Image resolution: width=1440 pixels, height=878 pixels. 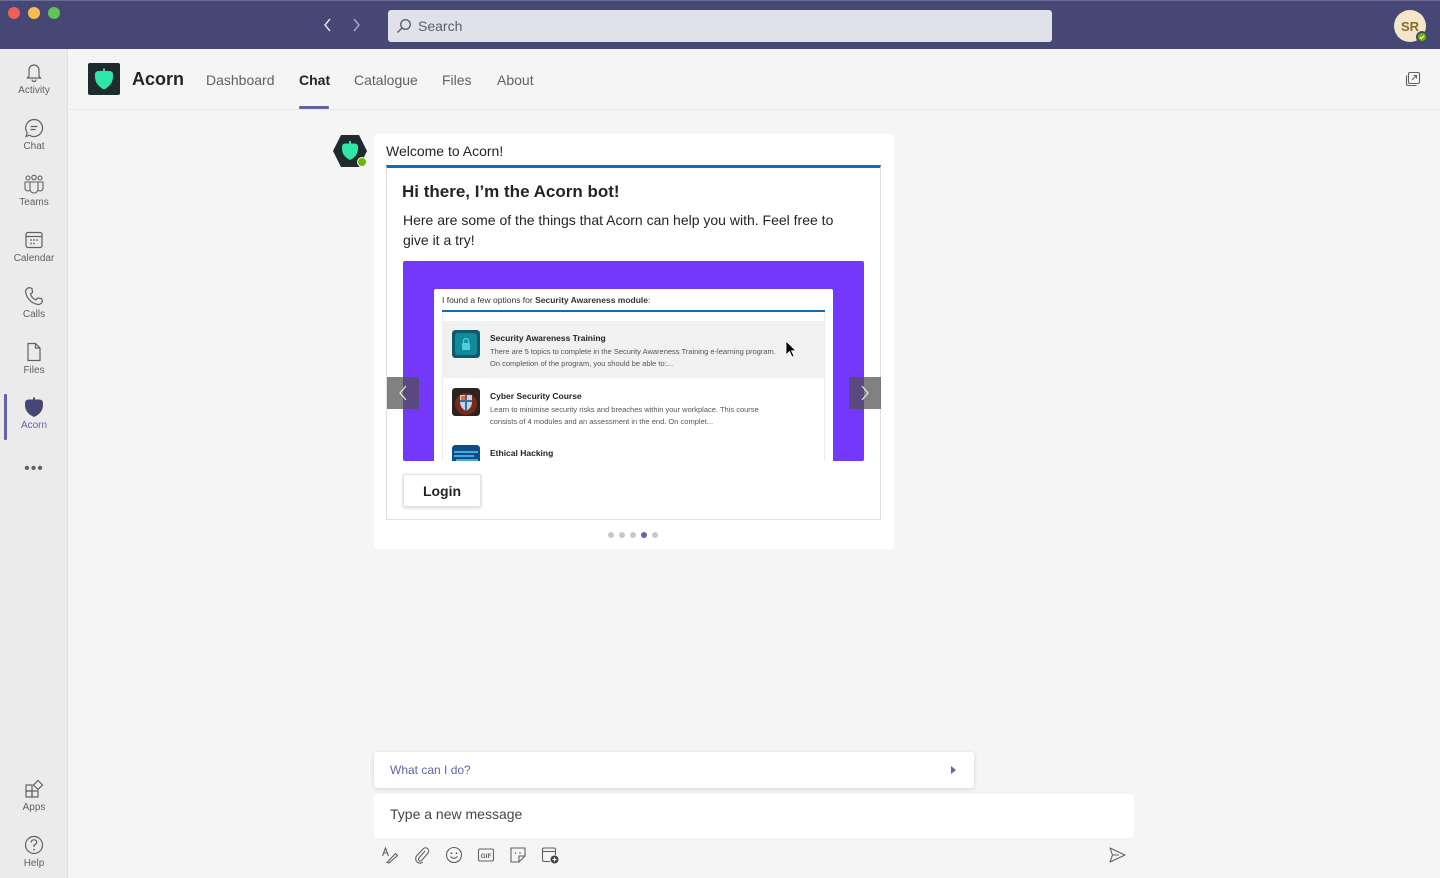 I want to click on window-minimize-button, so click(x=34, y=13).